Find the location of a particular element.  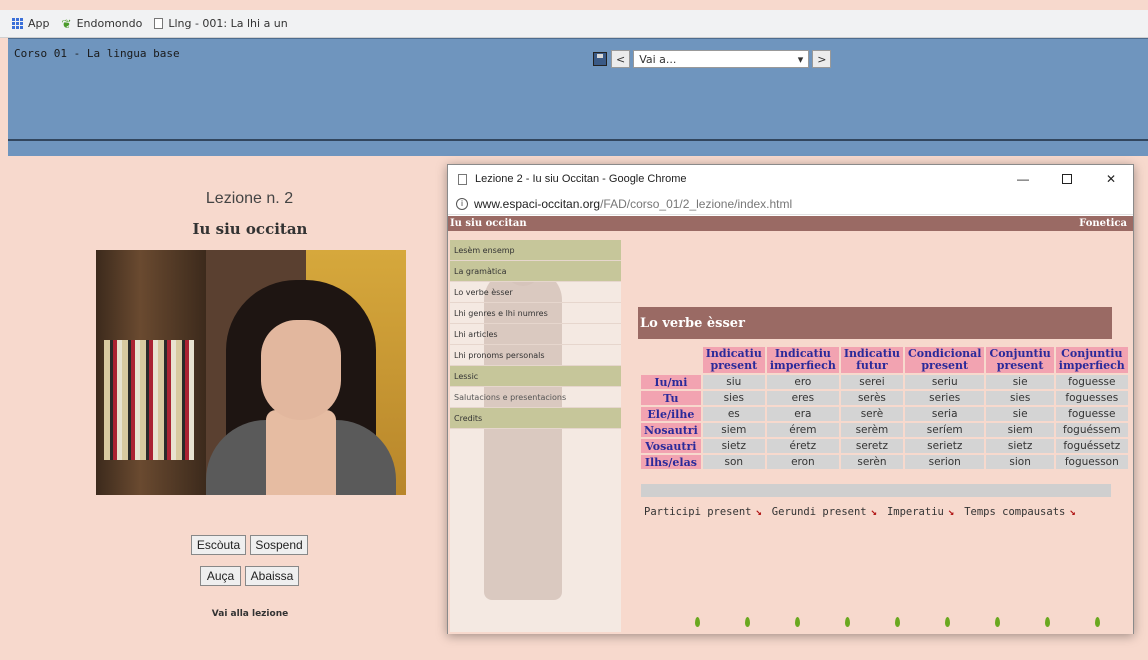

table-corner is located at coordinates (671, 360).